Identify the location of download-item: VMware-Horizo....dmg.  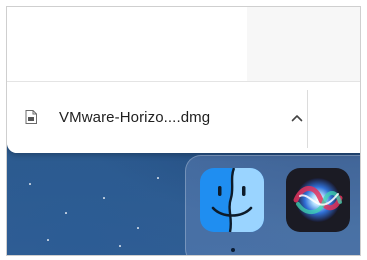
(168, 117).